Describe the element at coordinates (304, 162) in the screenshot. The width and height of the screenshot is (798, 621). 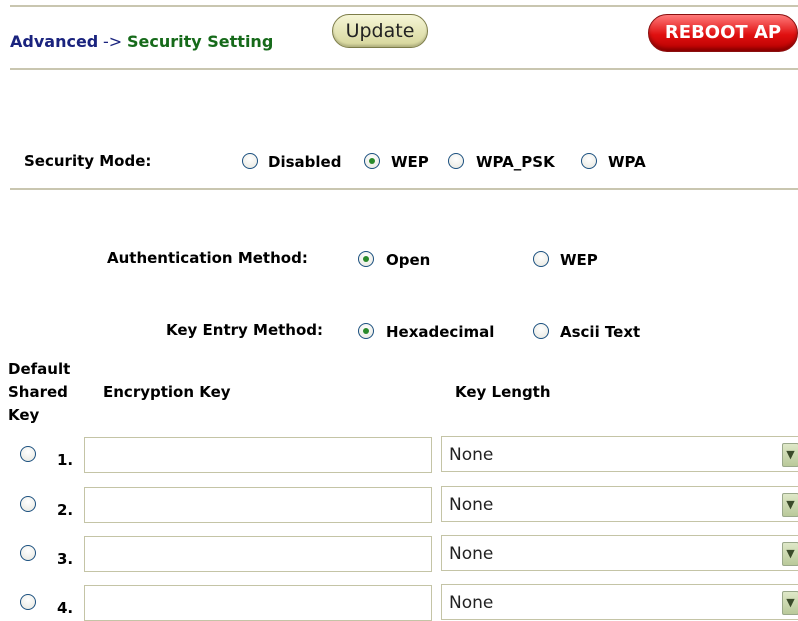
I see `security-mode-disabled-label: Disabled` at that location.